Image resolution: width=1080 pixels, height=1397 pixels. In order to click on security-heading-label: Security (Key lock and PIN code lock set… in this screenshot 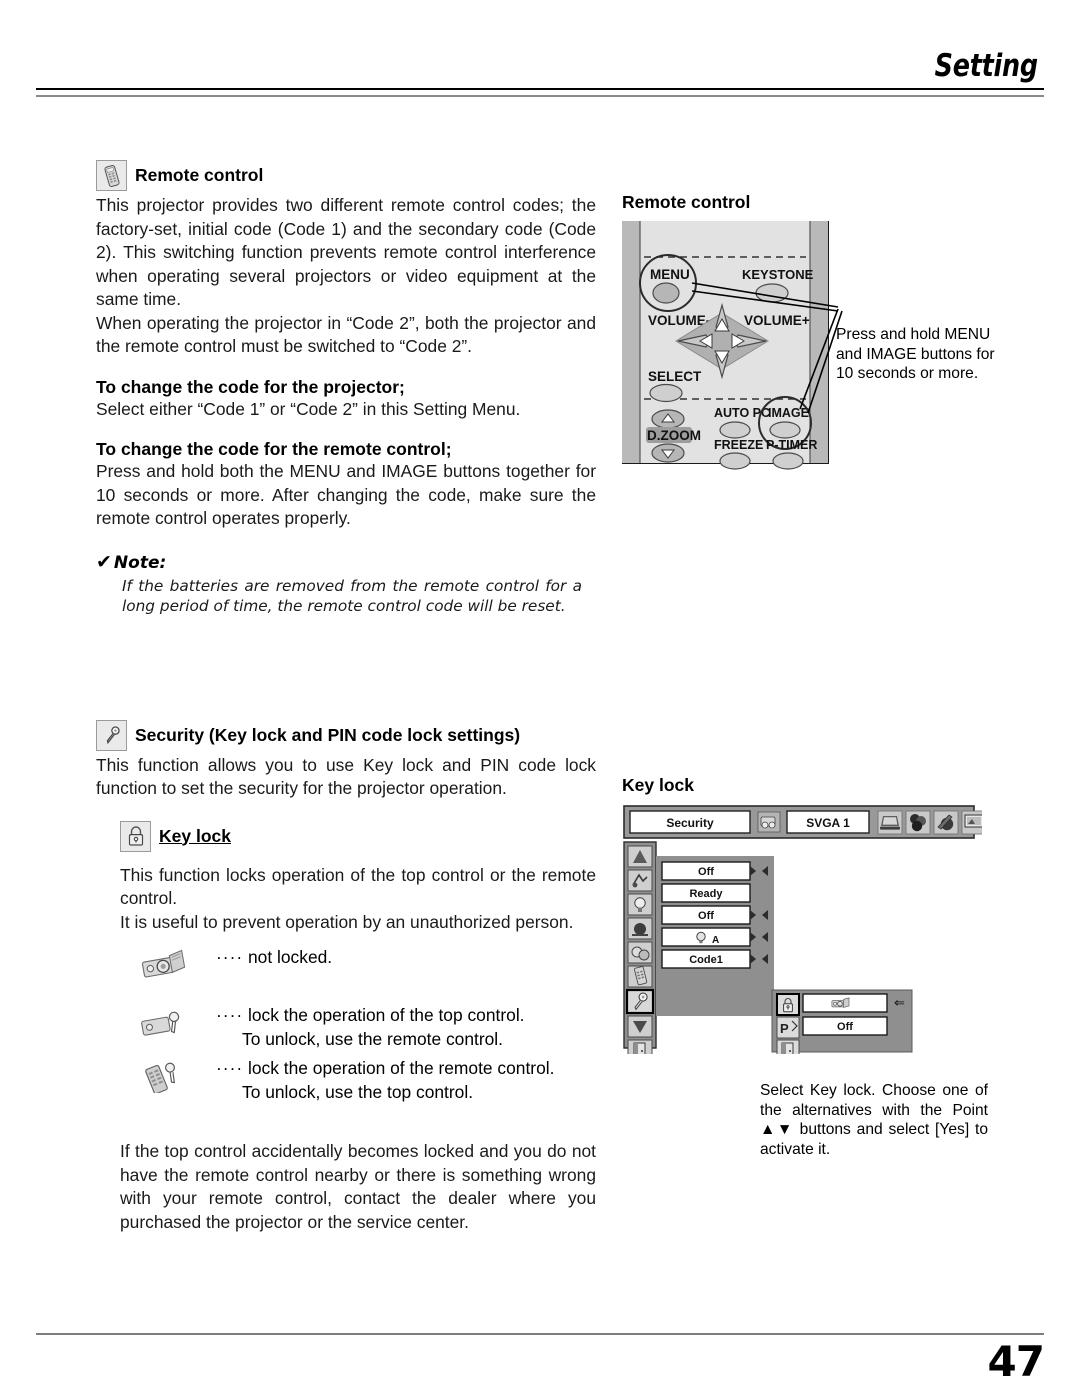, I will do `click(328, 734)`.